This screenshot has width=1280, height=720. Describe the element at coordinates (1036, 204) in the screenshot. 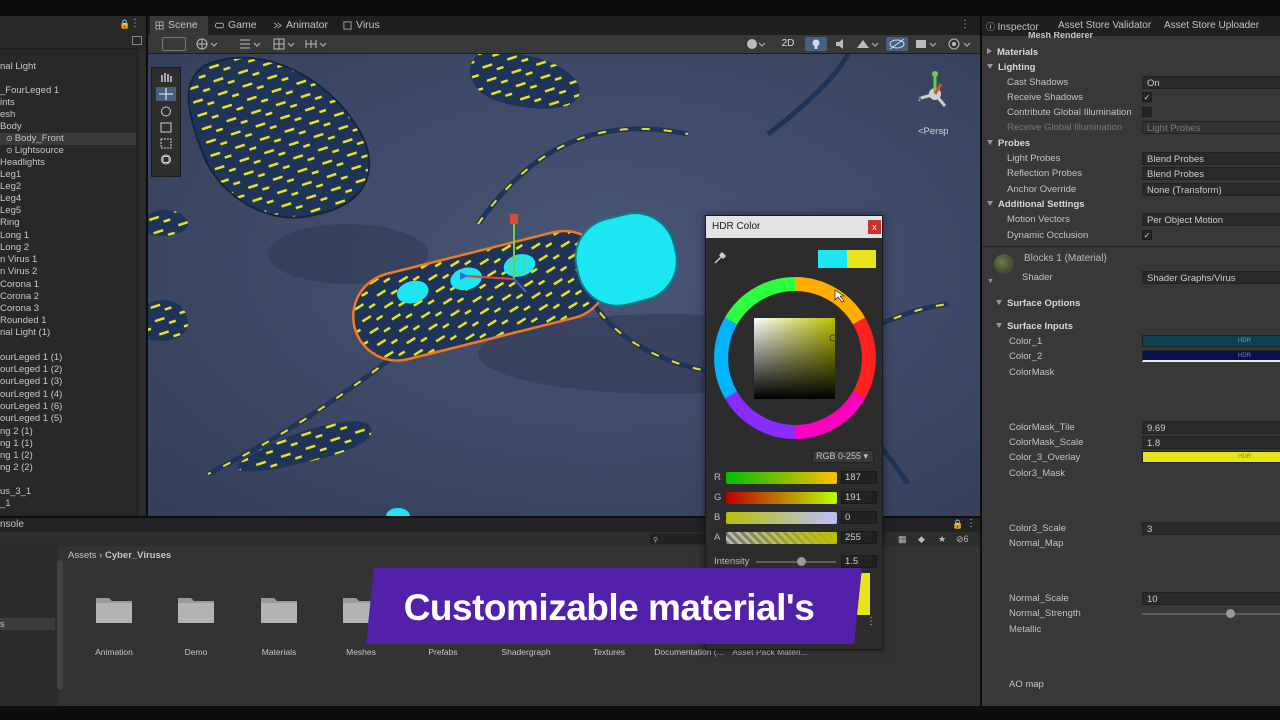

I see `additional-settings-foldout: Additional Settings` at that location.